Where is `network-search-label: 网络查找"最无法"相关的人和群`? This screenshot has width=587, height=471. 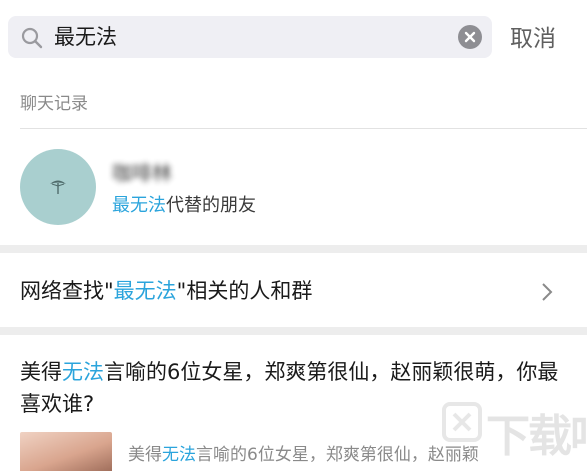 network-search-label: 网络查找"最无法"相关的人和群 is located at coordinates (166, 290).